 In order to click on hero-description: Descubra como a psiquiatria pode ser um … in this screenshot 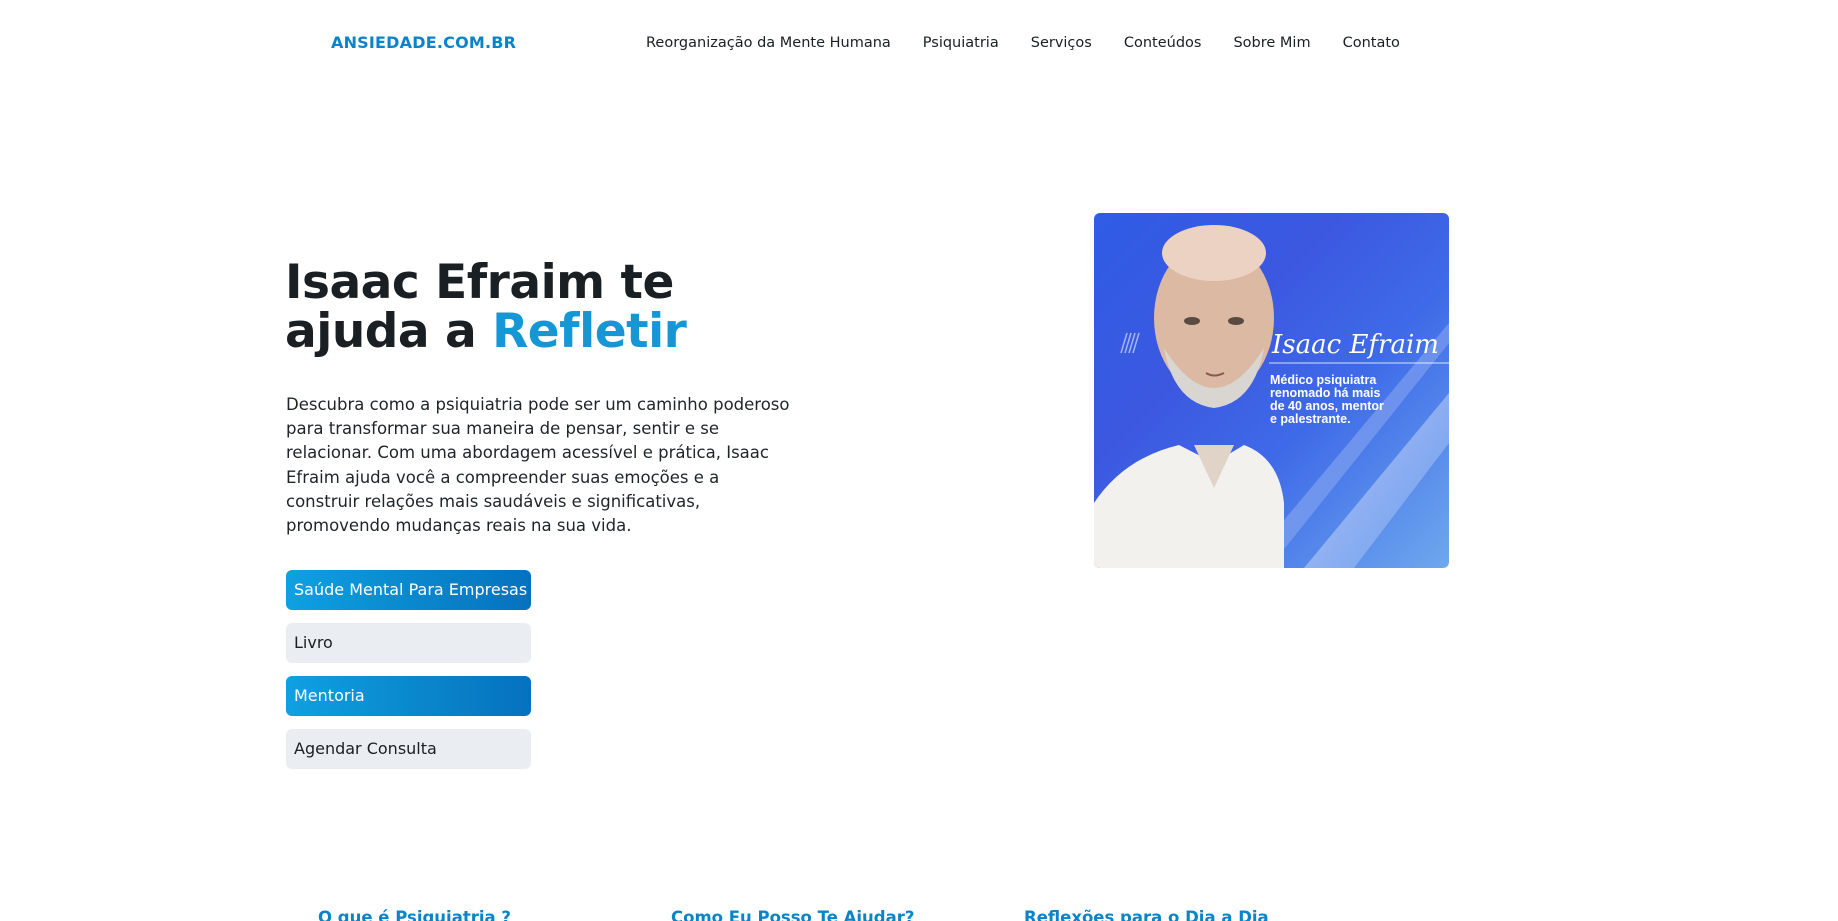, I will do `click(538, 465)`.